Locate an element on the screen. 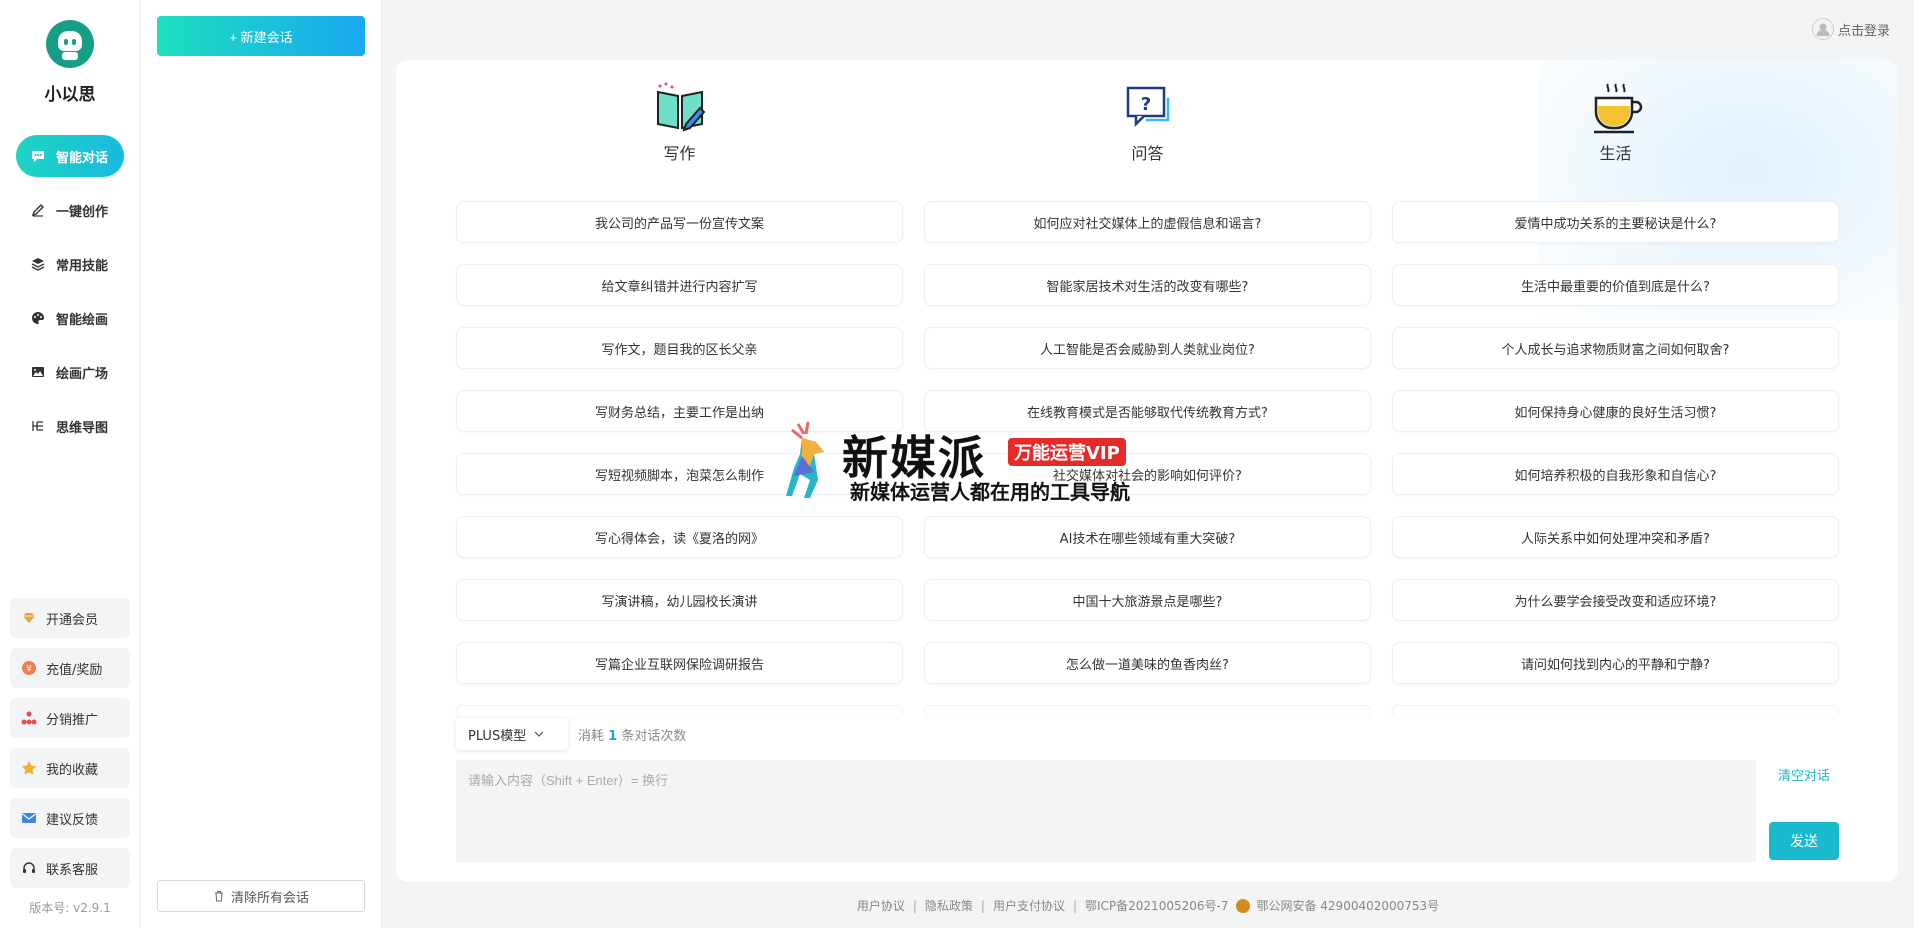  conversation-panel: + 新建会话 清除所有会话 is located at coordinates (261, 464).